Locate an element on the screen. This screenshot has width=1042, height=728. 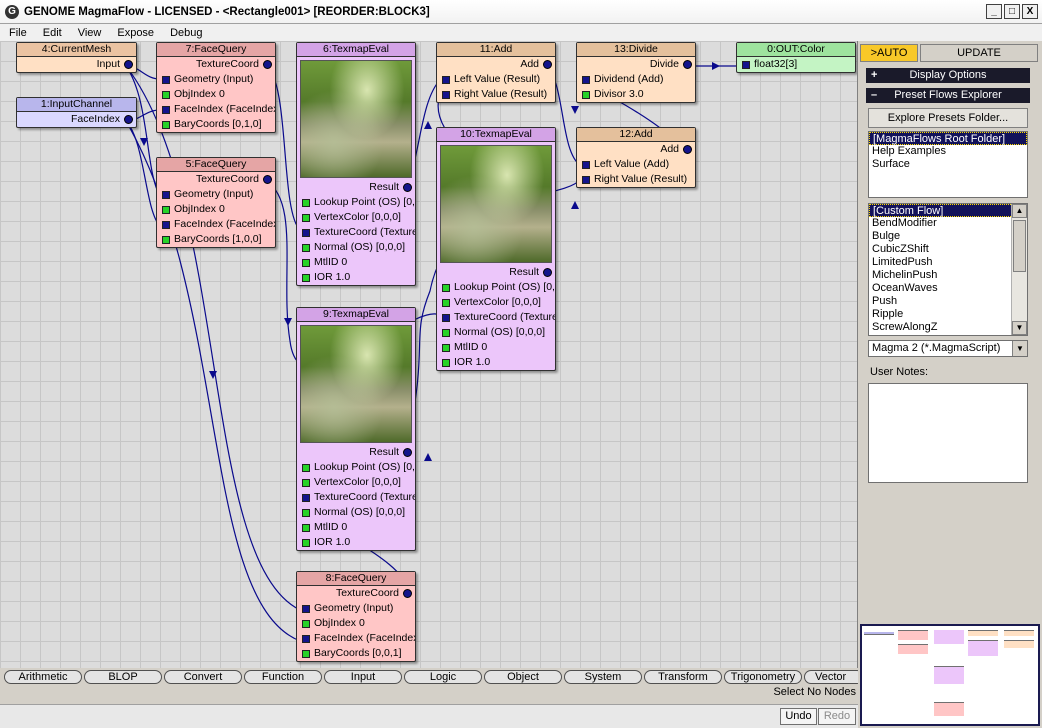
input-row: ObjIndex 0 is located at coordinates (216, 94).